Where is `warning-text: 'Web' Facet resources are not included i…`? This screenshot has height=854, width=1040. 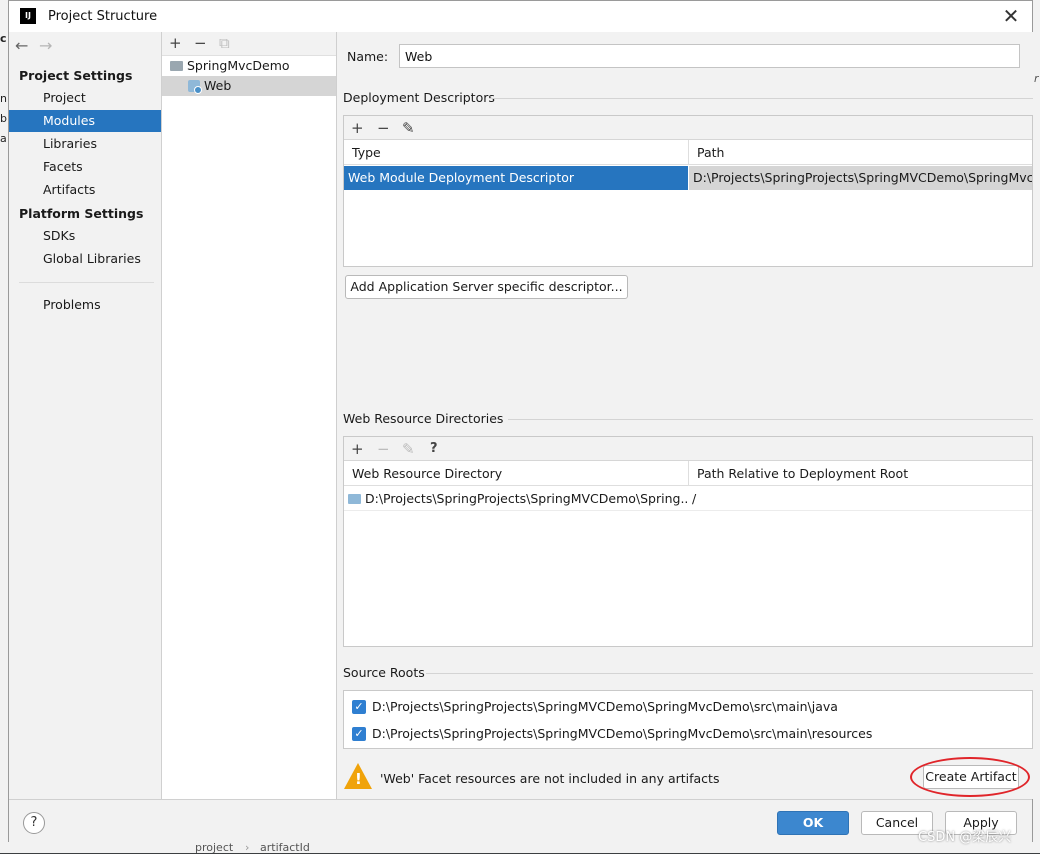 warning-text: 'Web' Facet resources are not included i… is located at coordinates (550, 778).